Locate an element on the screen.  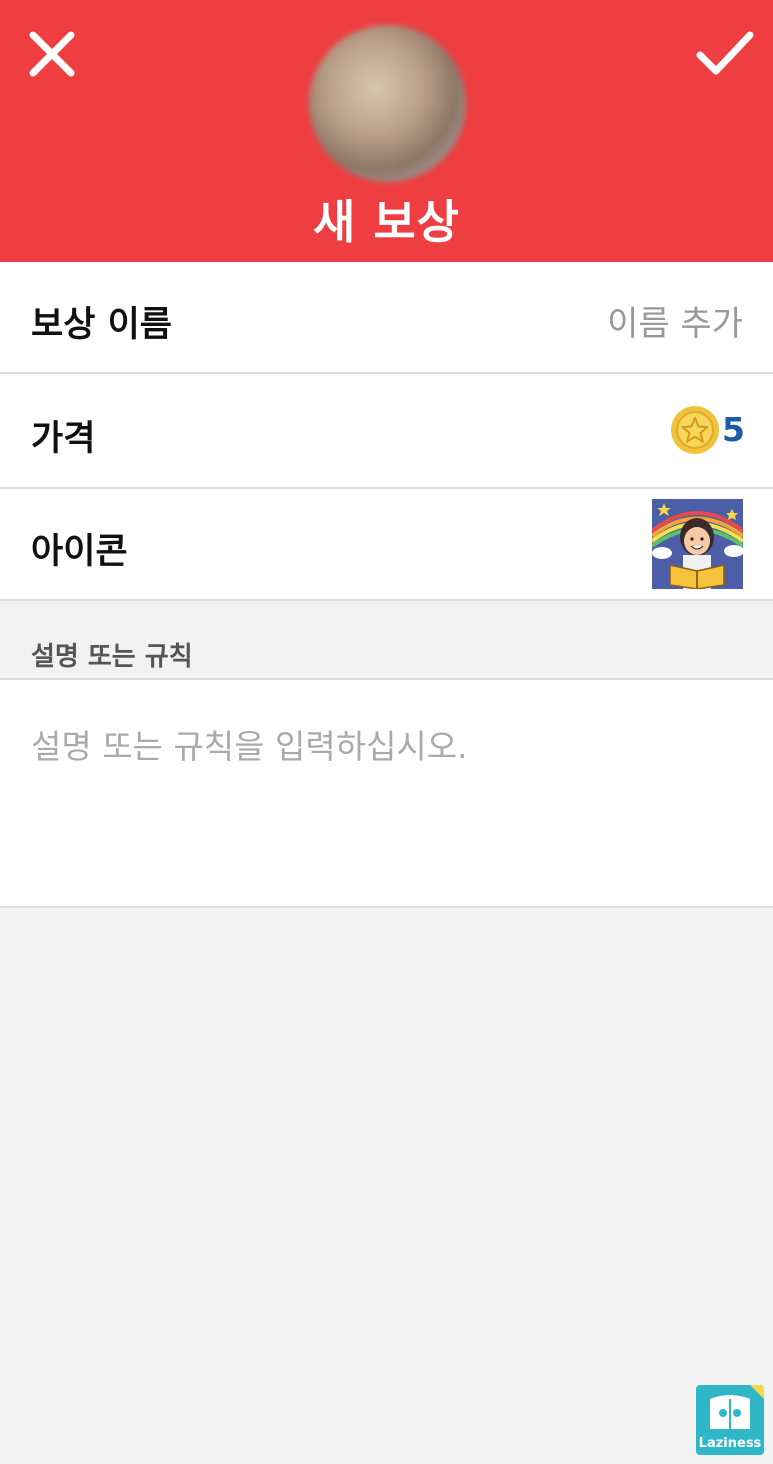
child-reading-book-icon is located at coordinates (697, 544).